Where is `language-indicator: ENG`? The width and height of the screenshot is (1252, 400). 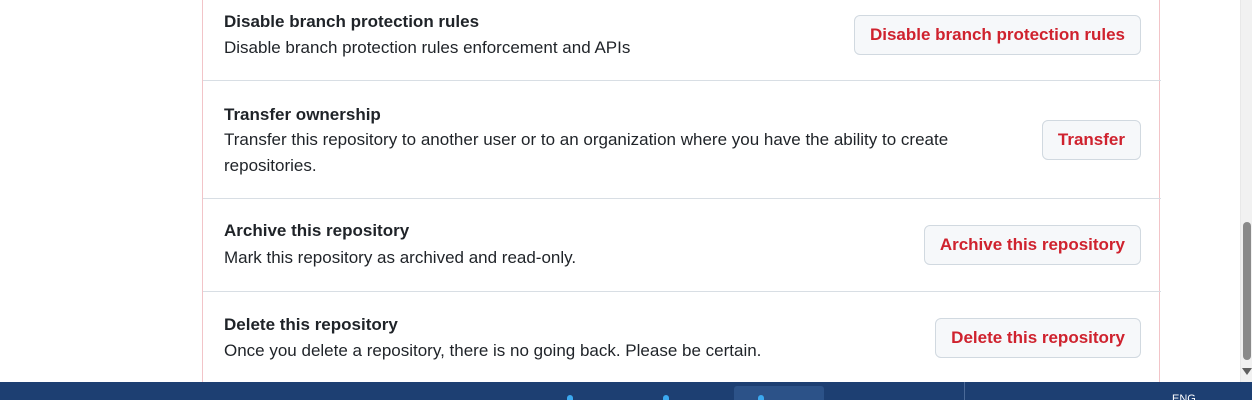 language-indicator: ENG is located at coordinates (1184, 396).